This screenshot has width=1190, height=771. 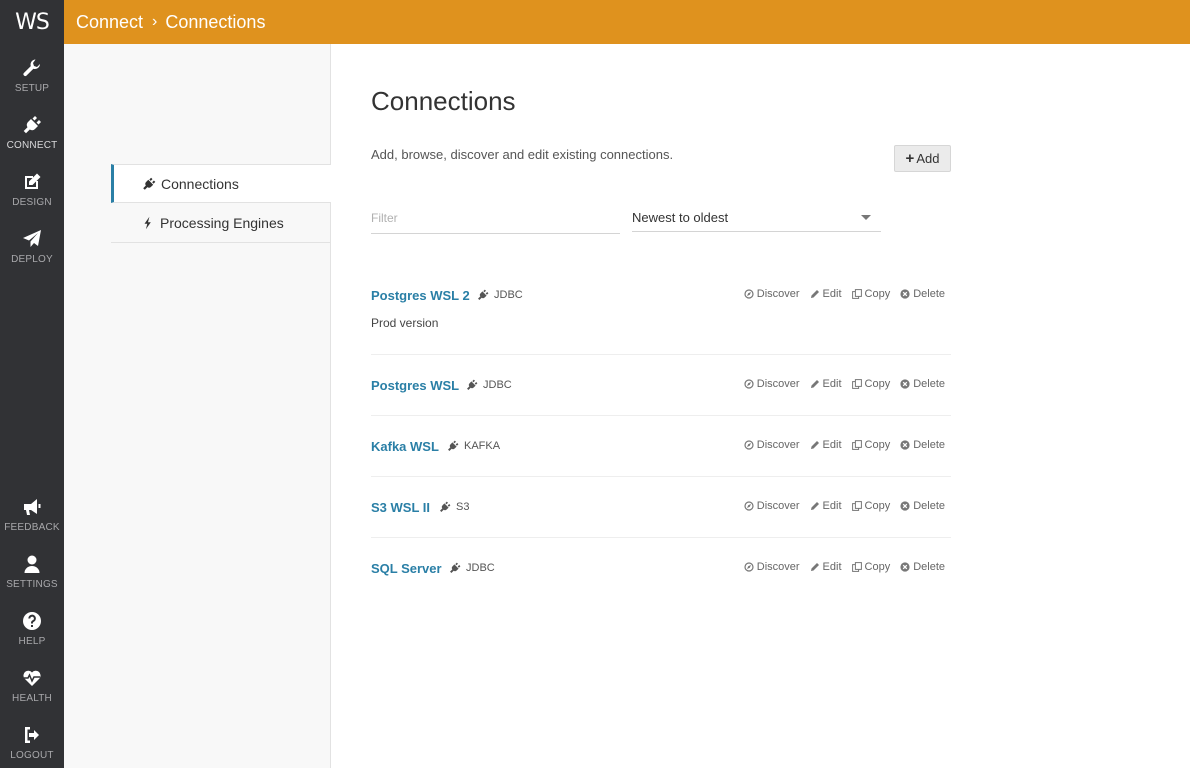 I want to click on subnav-item-label: Connections, so click(x=200, y=183).